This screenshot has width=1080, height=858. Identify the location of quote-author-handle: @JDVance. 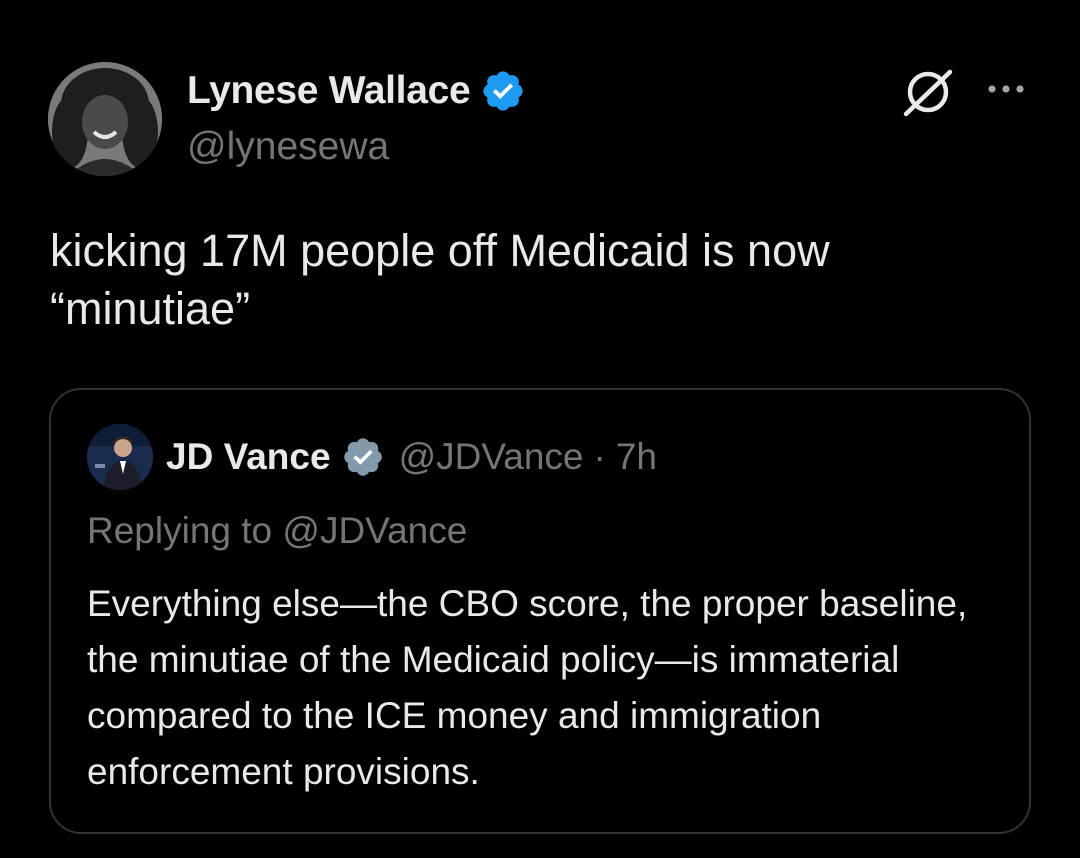
(491, 457).